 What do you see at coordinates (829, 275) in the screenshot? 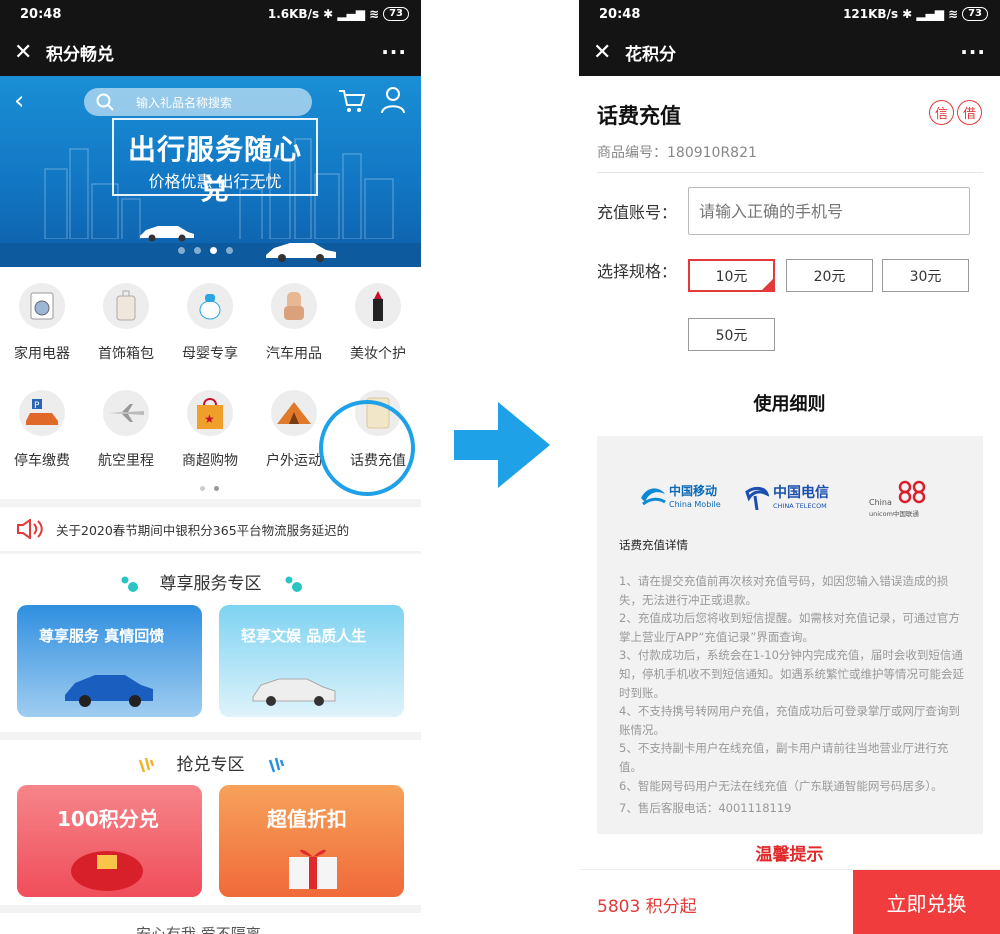
I see `spec-option-20: 20元` at bounding box center [829, 275].